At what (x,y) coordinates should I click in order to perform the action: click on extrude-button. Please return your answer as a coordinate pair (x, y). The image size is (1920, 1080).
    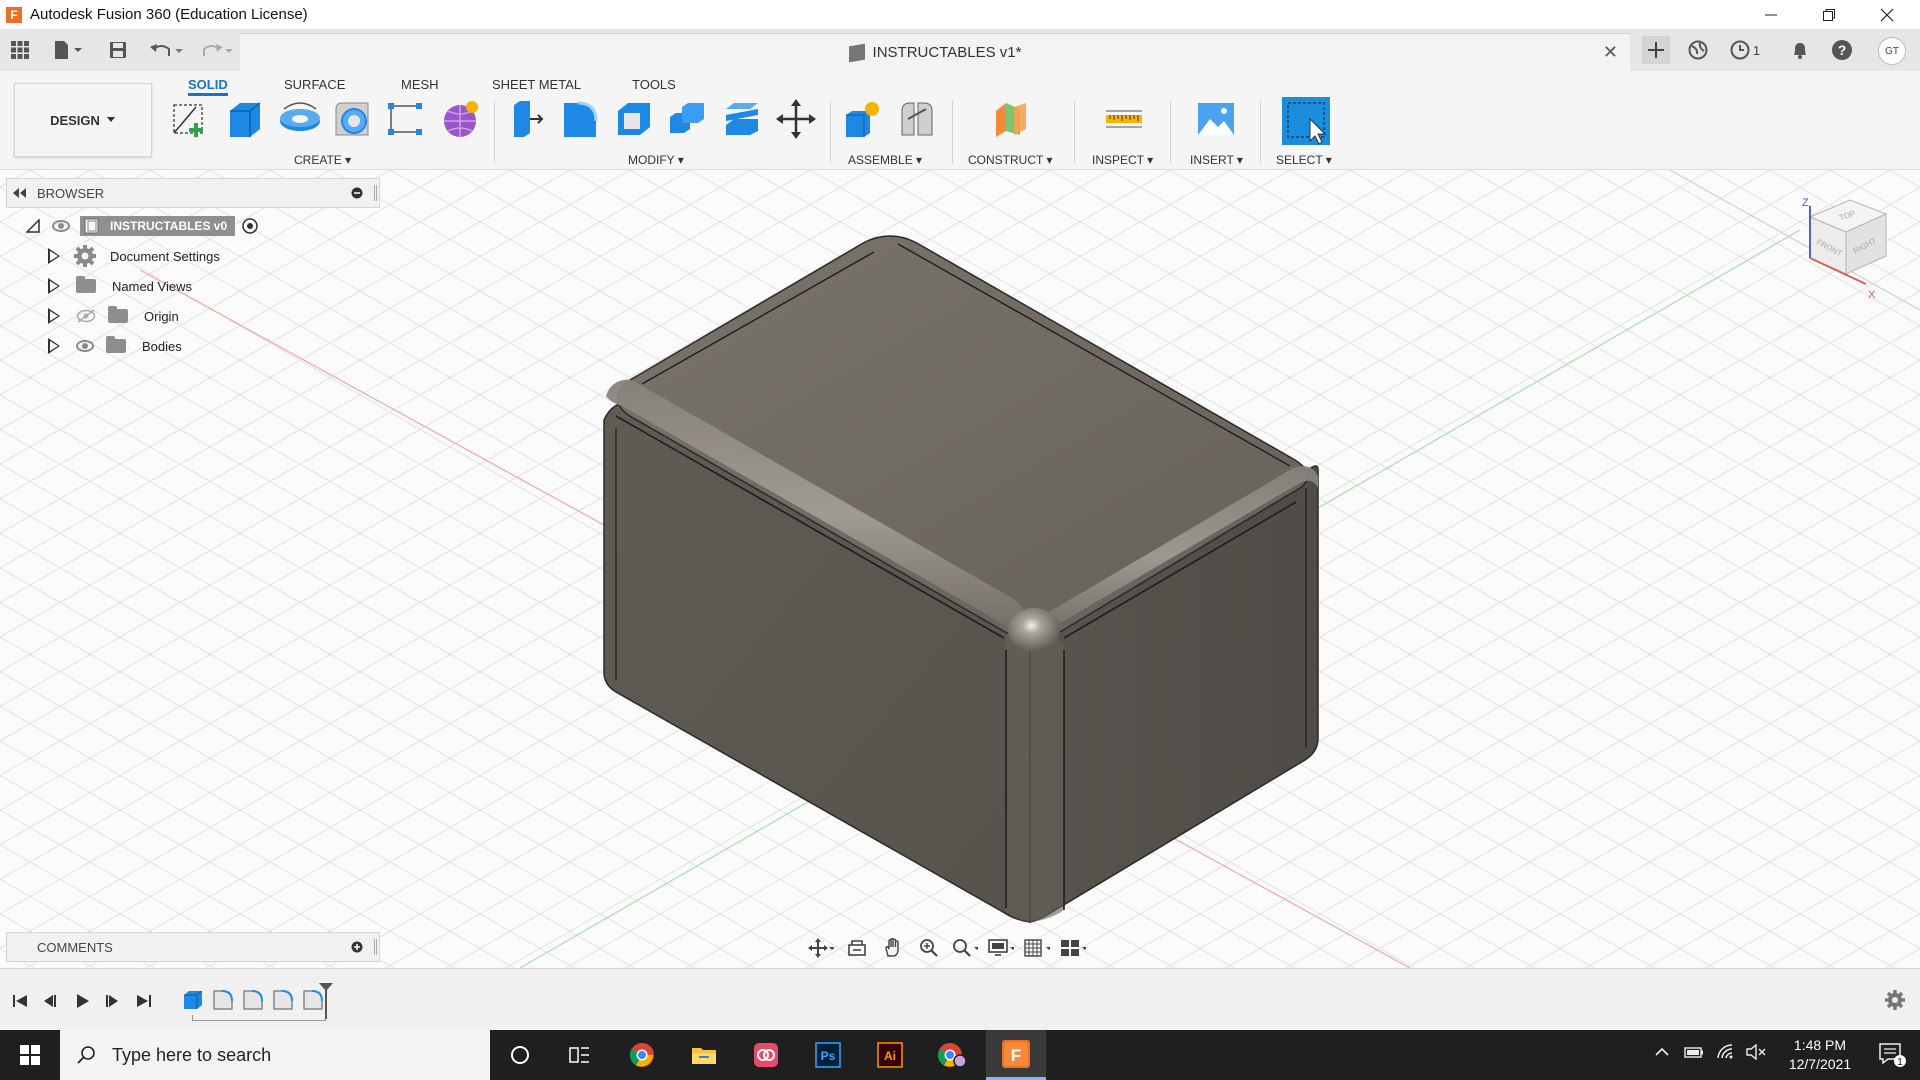
    Looking at the image, I should click on (244, 119).